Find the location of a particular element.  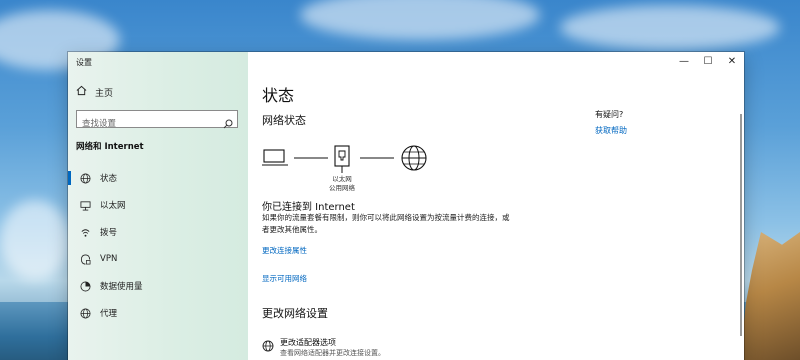

sidebar-item-vpn: VPN is located at coordinates (158, 259).